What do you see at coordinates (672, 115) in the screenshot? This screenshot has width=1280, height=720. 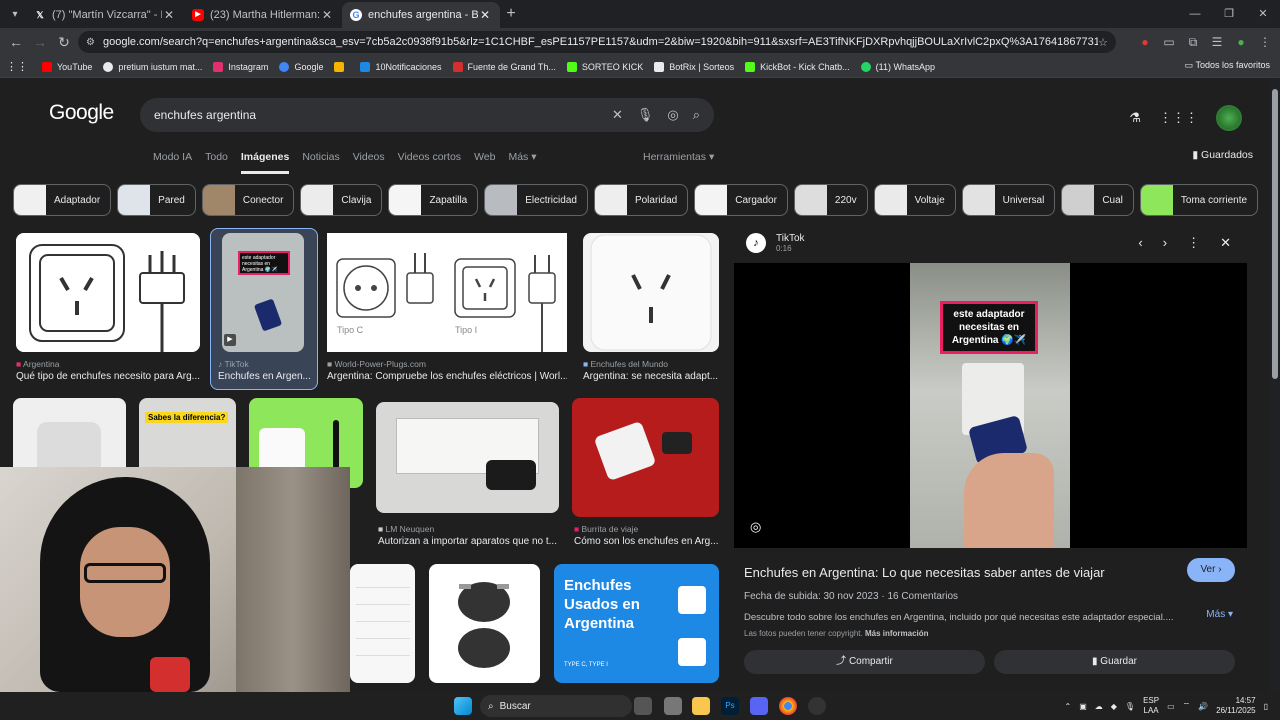 I see `lens-icon: ◎` at bounding box center [672, 115].